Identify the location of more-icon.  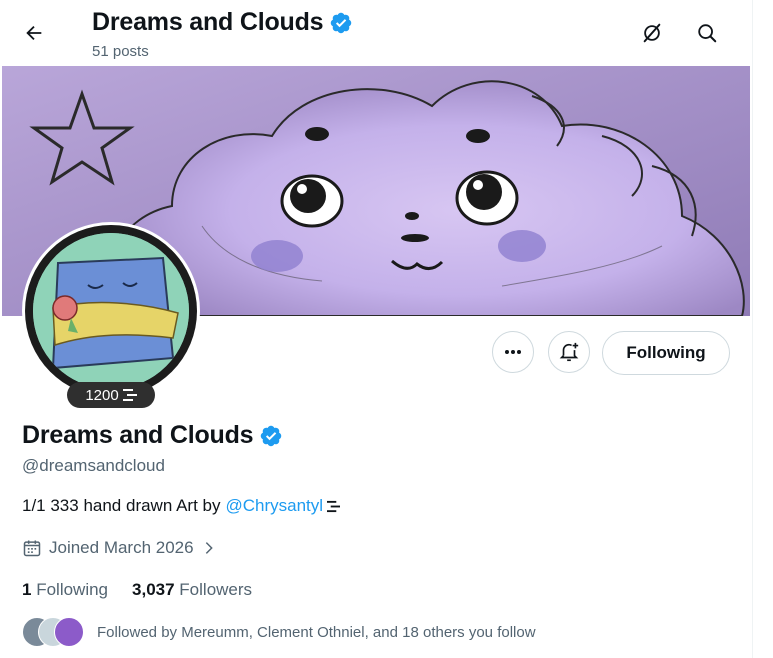
(513, 352).